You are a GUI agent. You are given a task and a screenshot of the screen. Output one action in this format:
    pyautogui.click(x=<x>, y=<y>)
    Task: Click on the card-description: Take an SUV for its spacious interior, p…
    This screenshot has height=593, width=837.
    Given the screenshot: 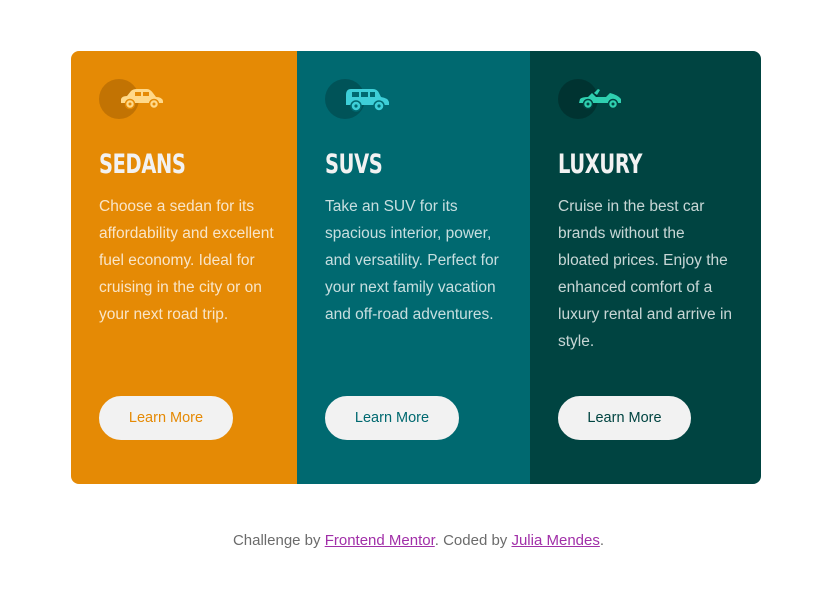 What is the action you would take?
    pyautogui.click(x=412, y=260)
    